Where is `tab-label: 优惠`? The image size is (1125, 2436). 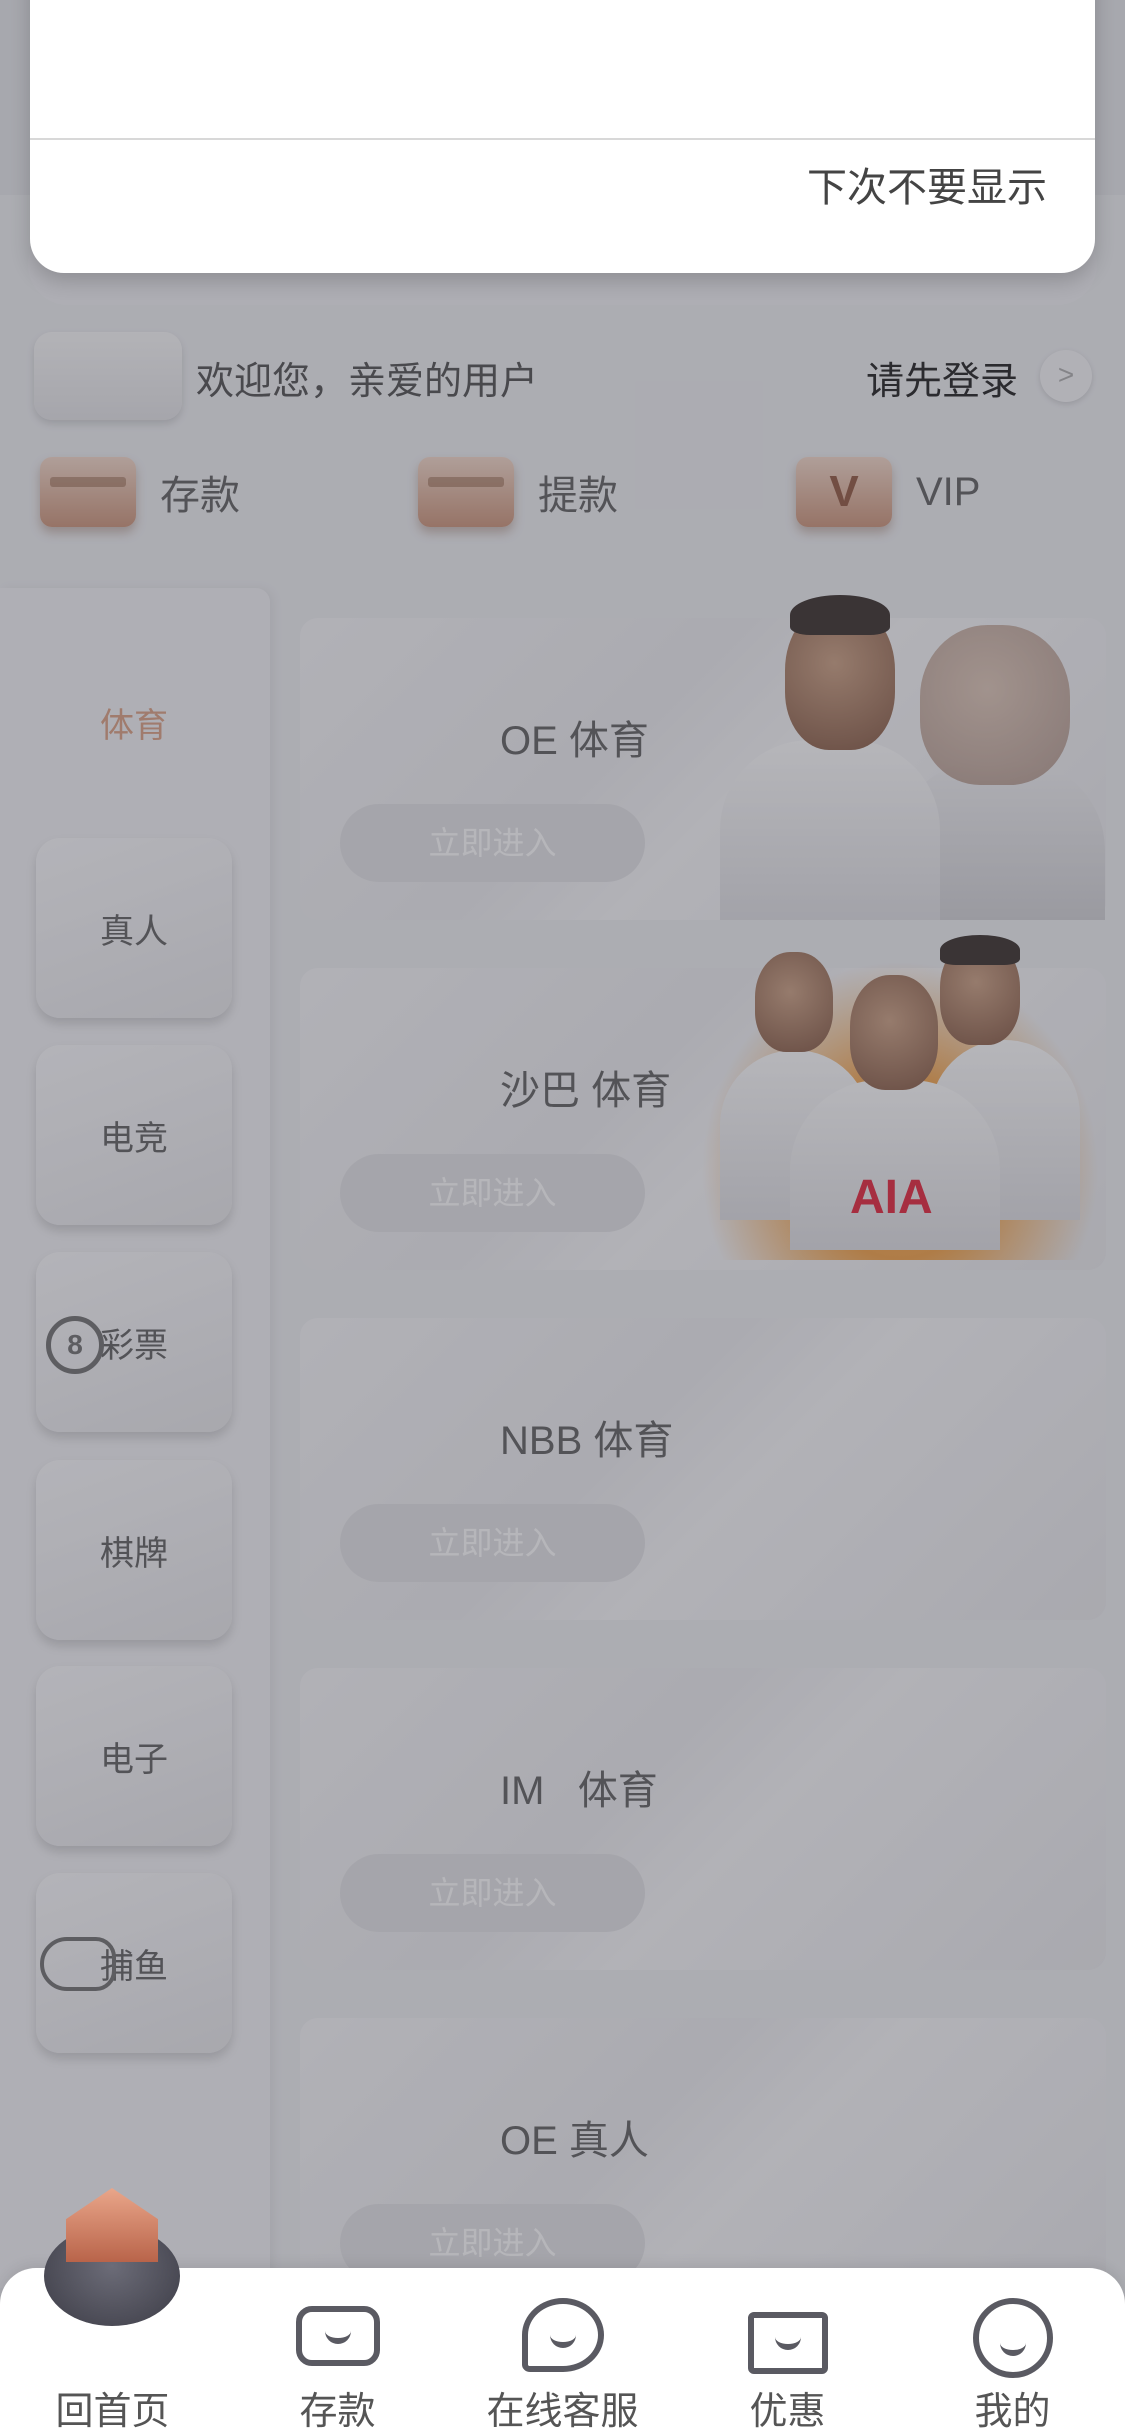
tab-label: 优惠 is located at coordinates (787, 2412).